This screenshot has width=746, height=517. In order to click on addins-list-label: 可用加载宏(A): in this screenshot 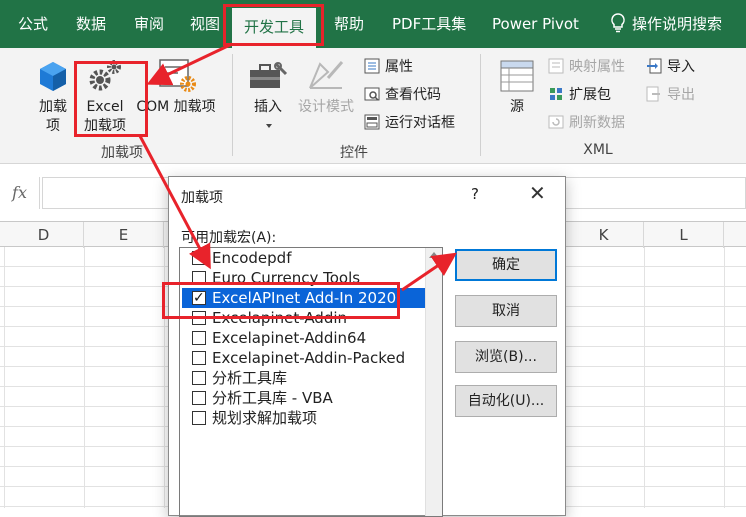, I will do `click(229, 238)`.